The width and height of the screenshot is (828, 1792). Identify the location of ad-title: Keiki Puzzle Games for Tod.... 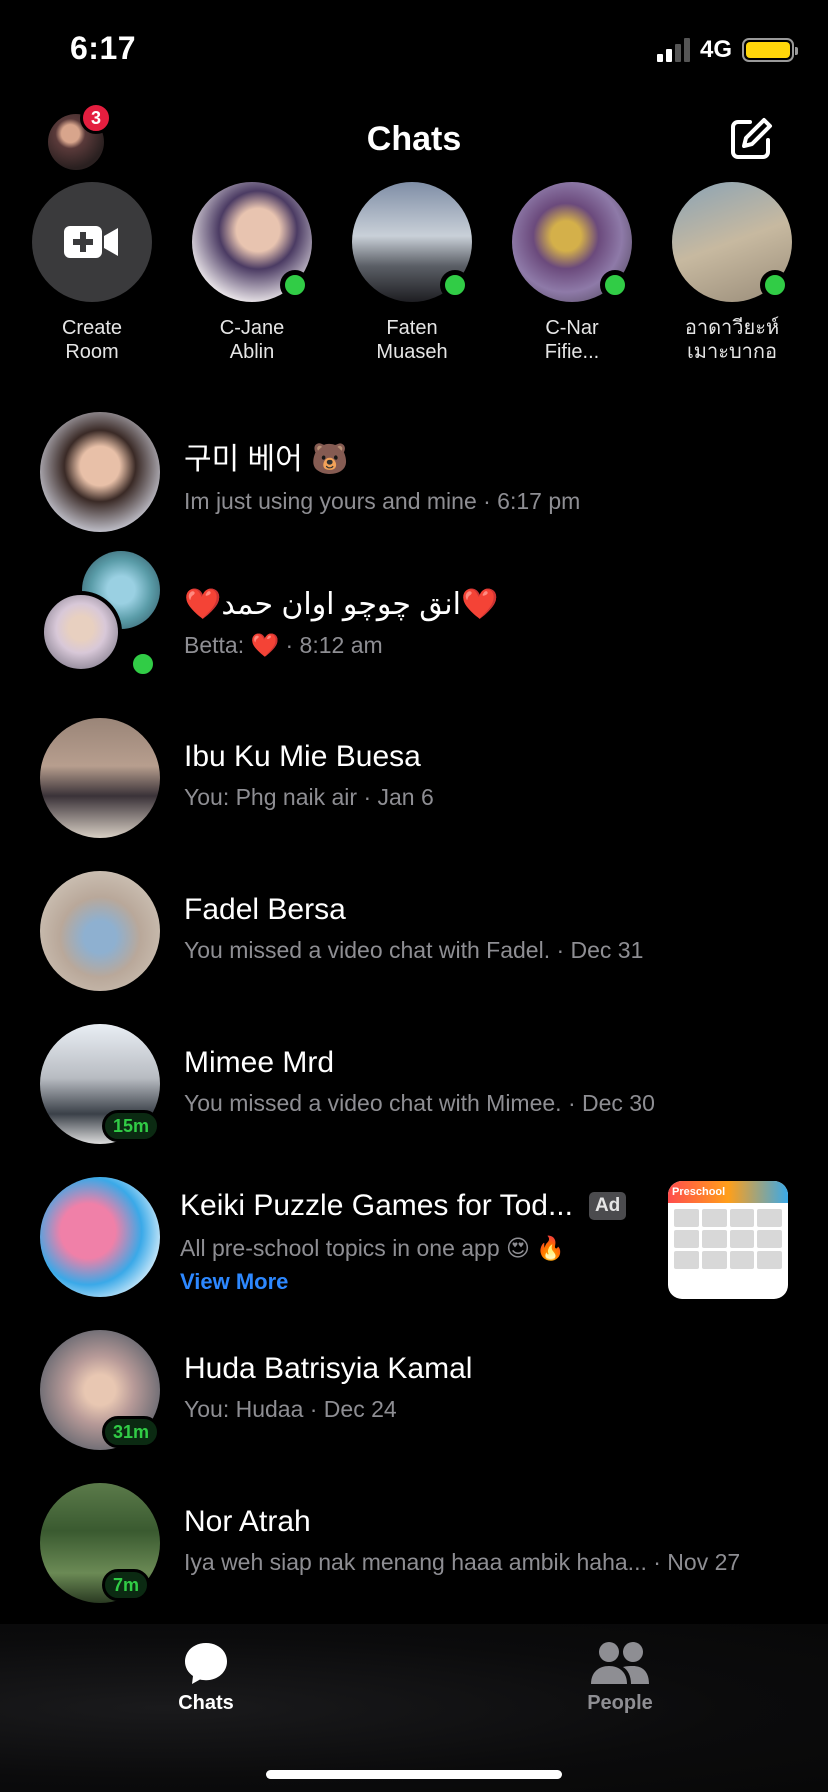
(376, 1205).